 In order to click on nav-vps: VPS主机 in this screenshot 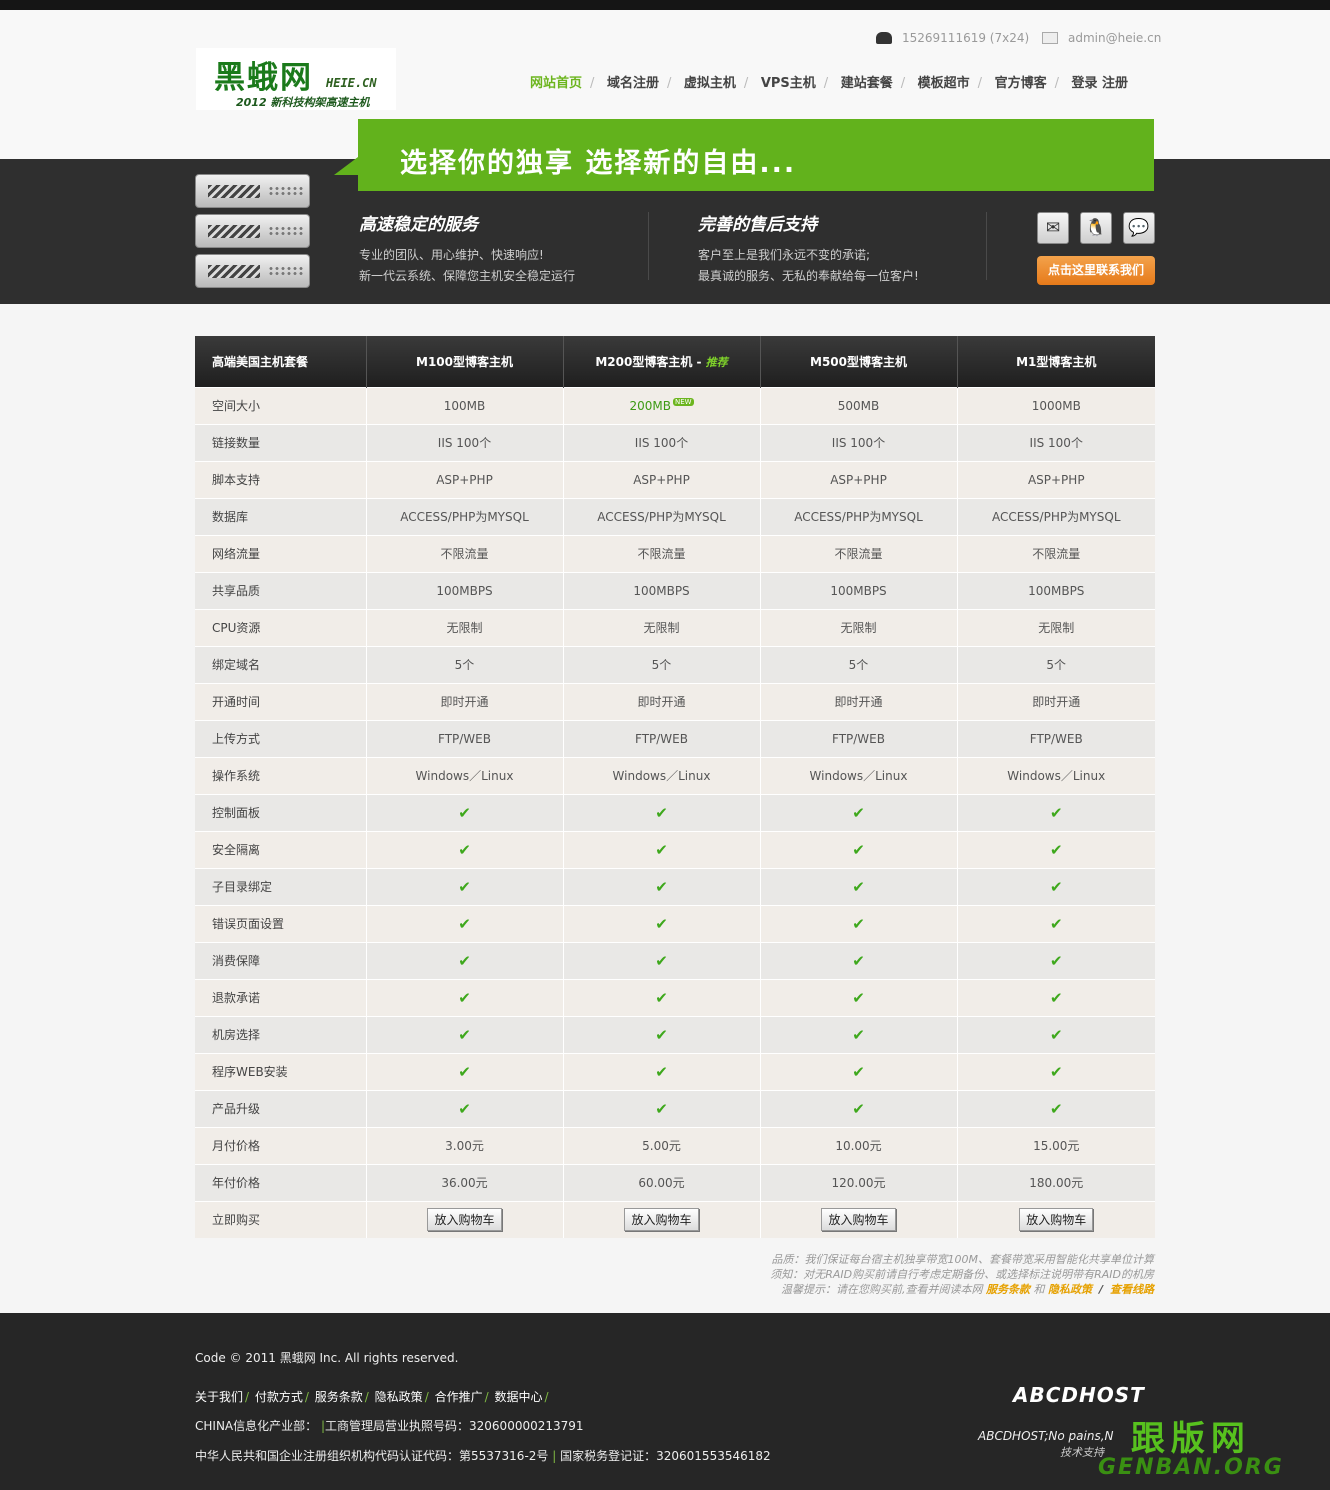, I will do `click(788, 81)`.